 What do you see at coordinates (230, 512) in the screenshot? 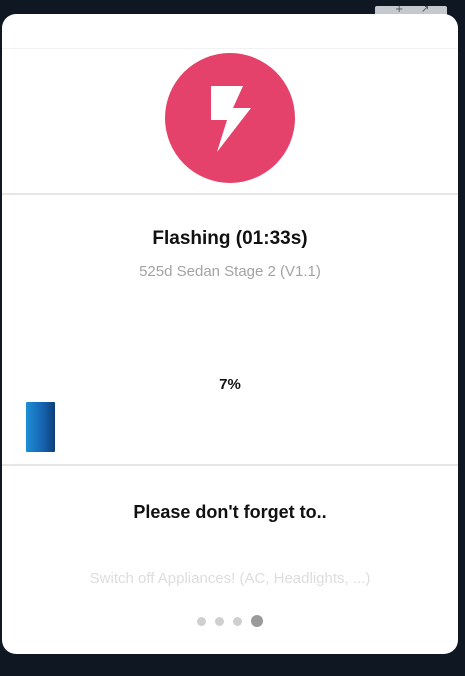
I see `reminder-title: Please don't forget to..` at bounding box center [230, 512].